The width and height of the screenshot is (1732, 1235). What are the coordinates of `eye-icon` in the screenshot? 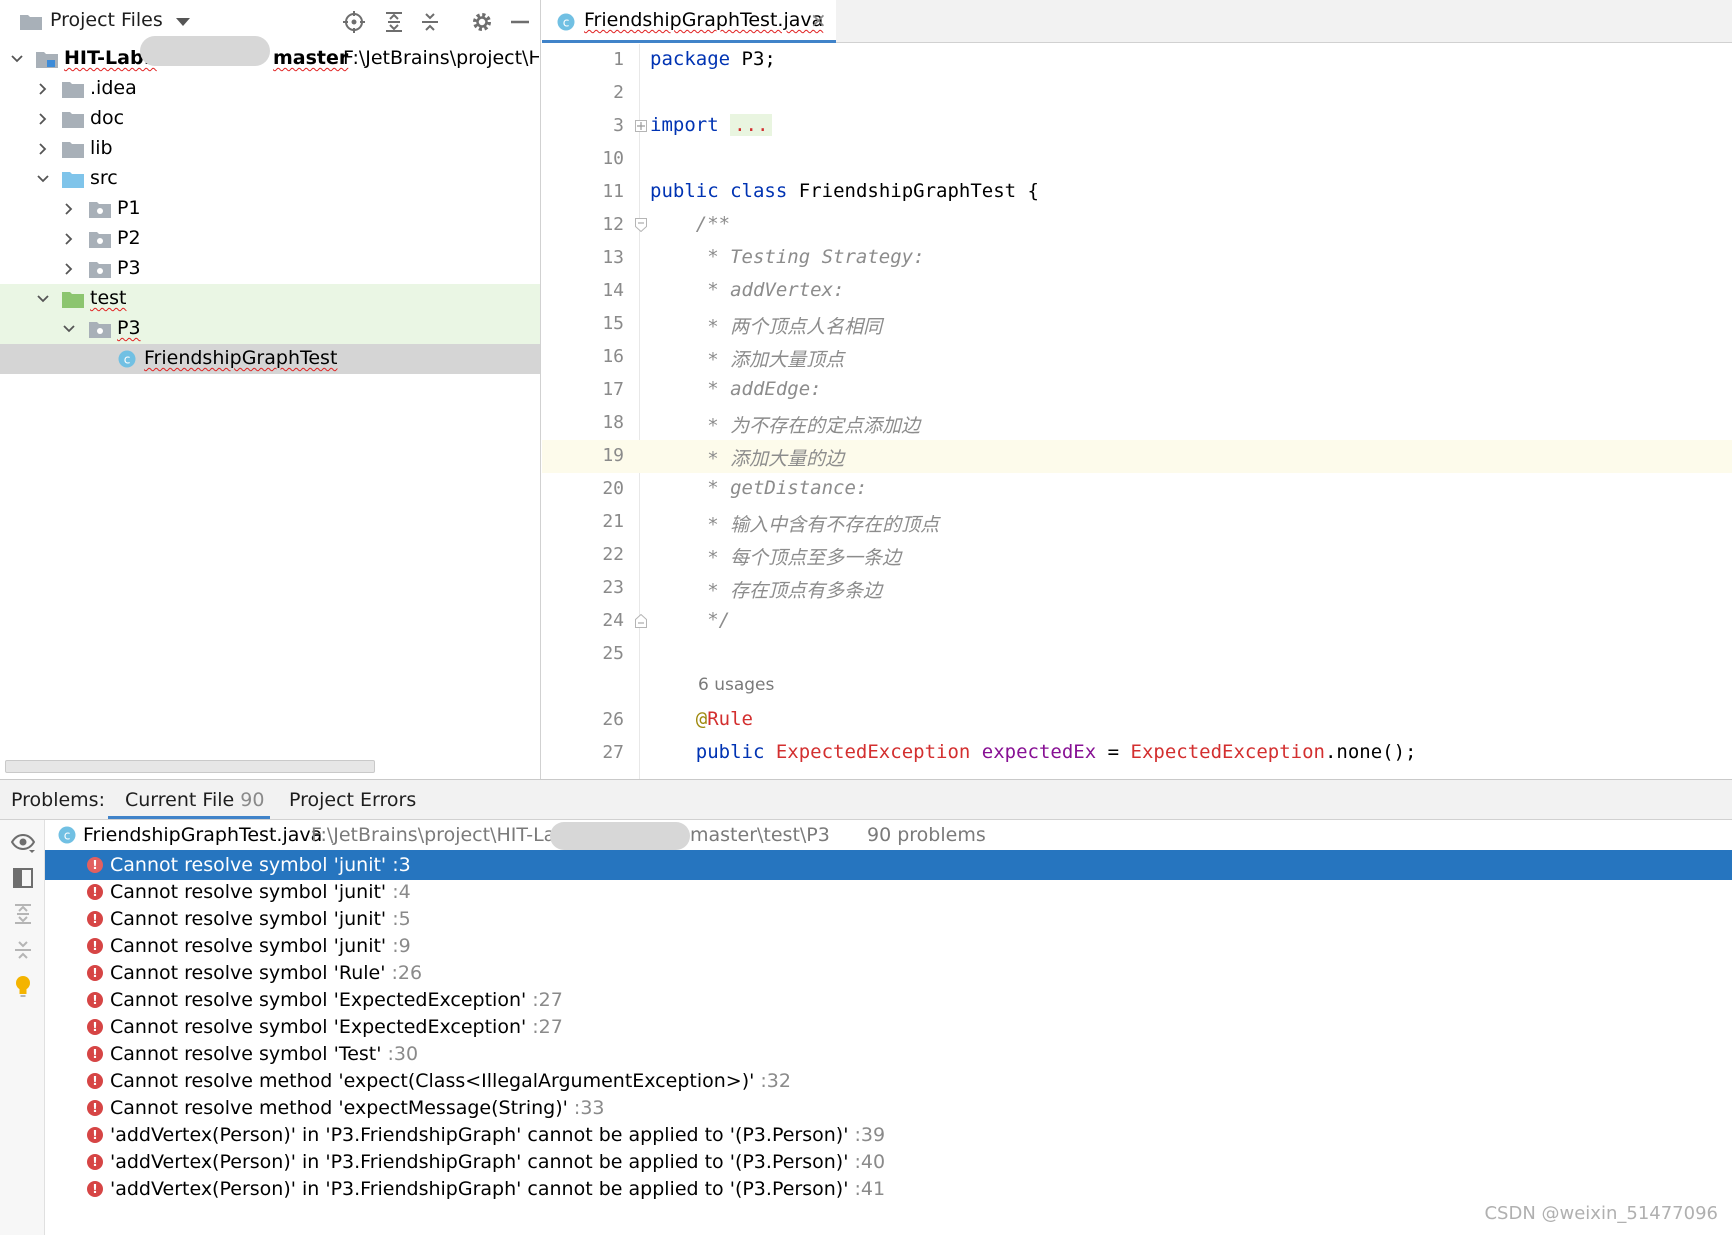 It's located at (23, 842).